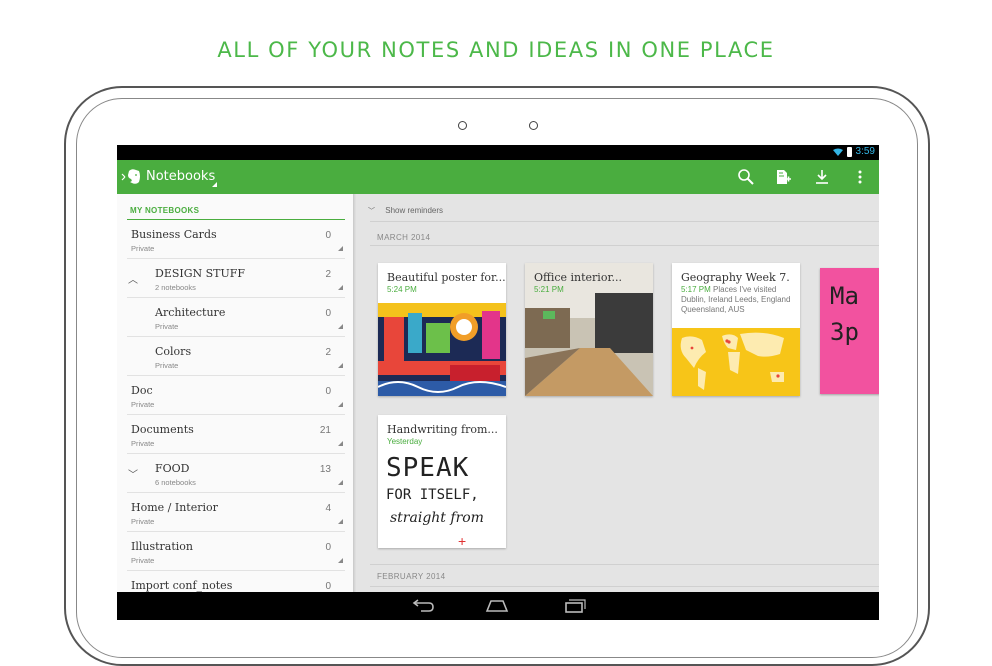 Image resolution: width=992 pixels, height=666 pixels. Describe the element at coordinates (328, 508) in the screenshot. I see `notebook-count: 4` at that location.